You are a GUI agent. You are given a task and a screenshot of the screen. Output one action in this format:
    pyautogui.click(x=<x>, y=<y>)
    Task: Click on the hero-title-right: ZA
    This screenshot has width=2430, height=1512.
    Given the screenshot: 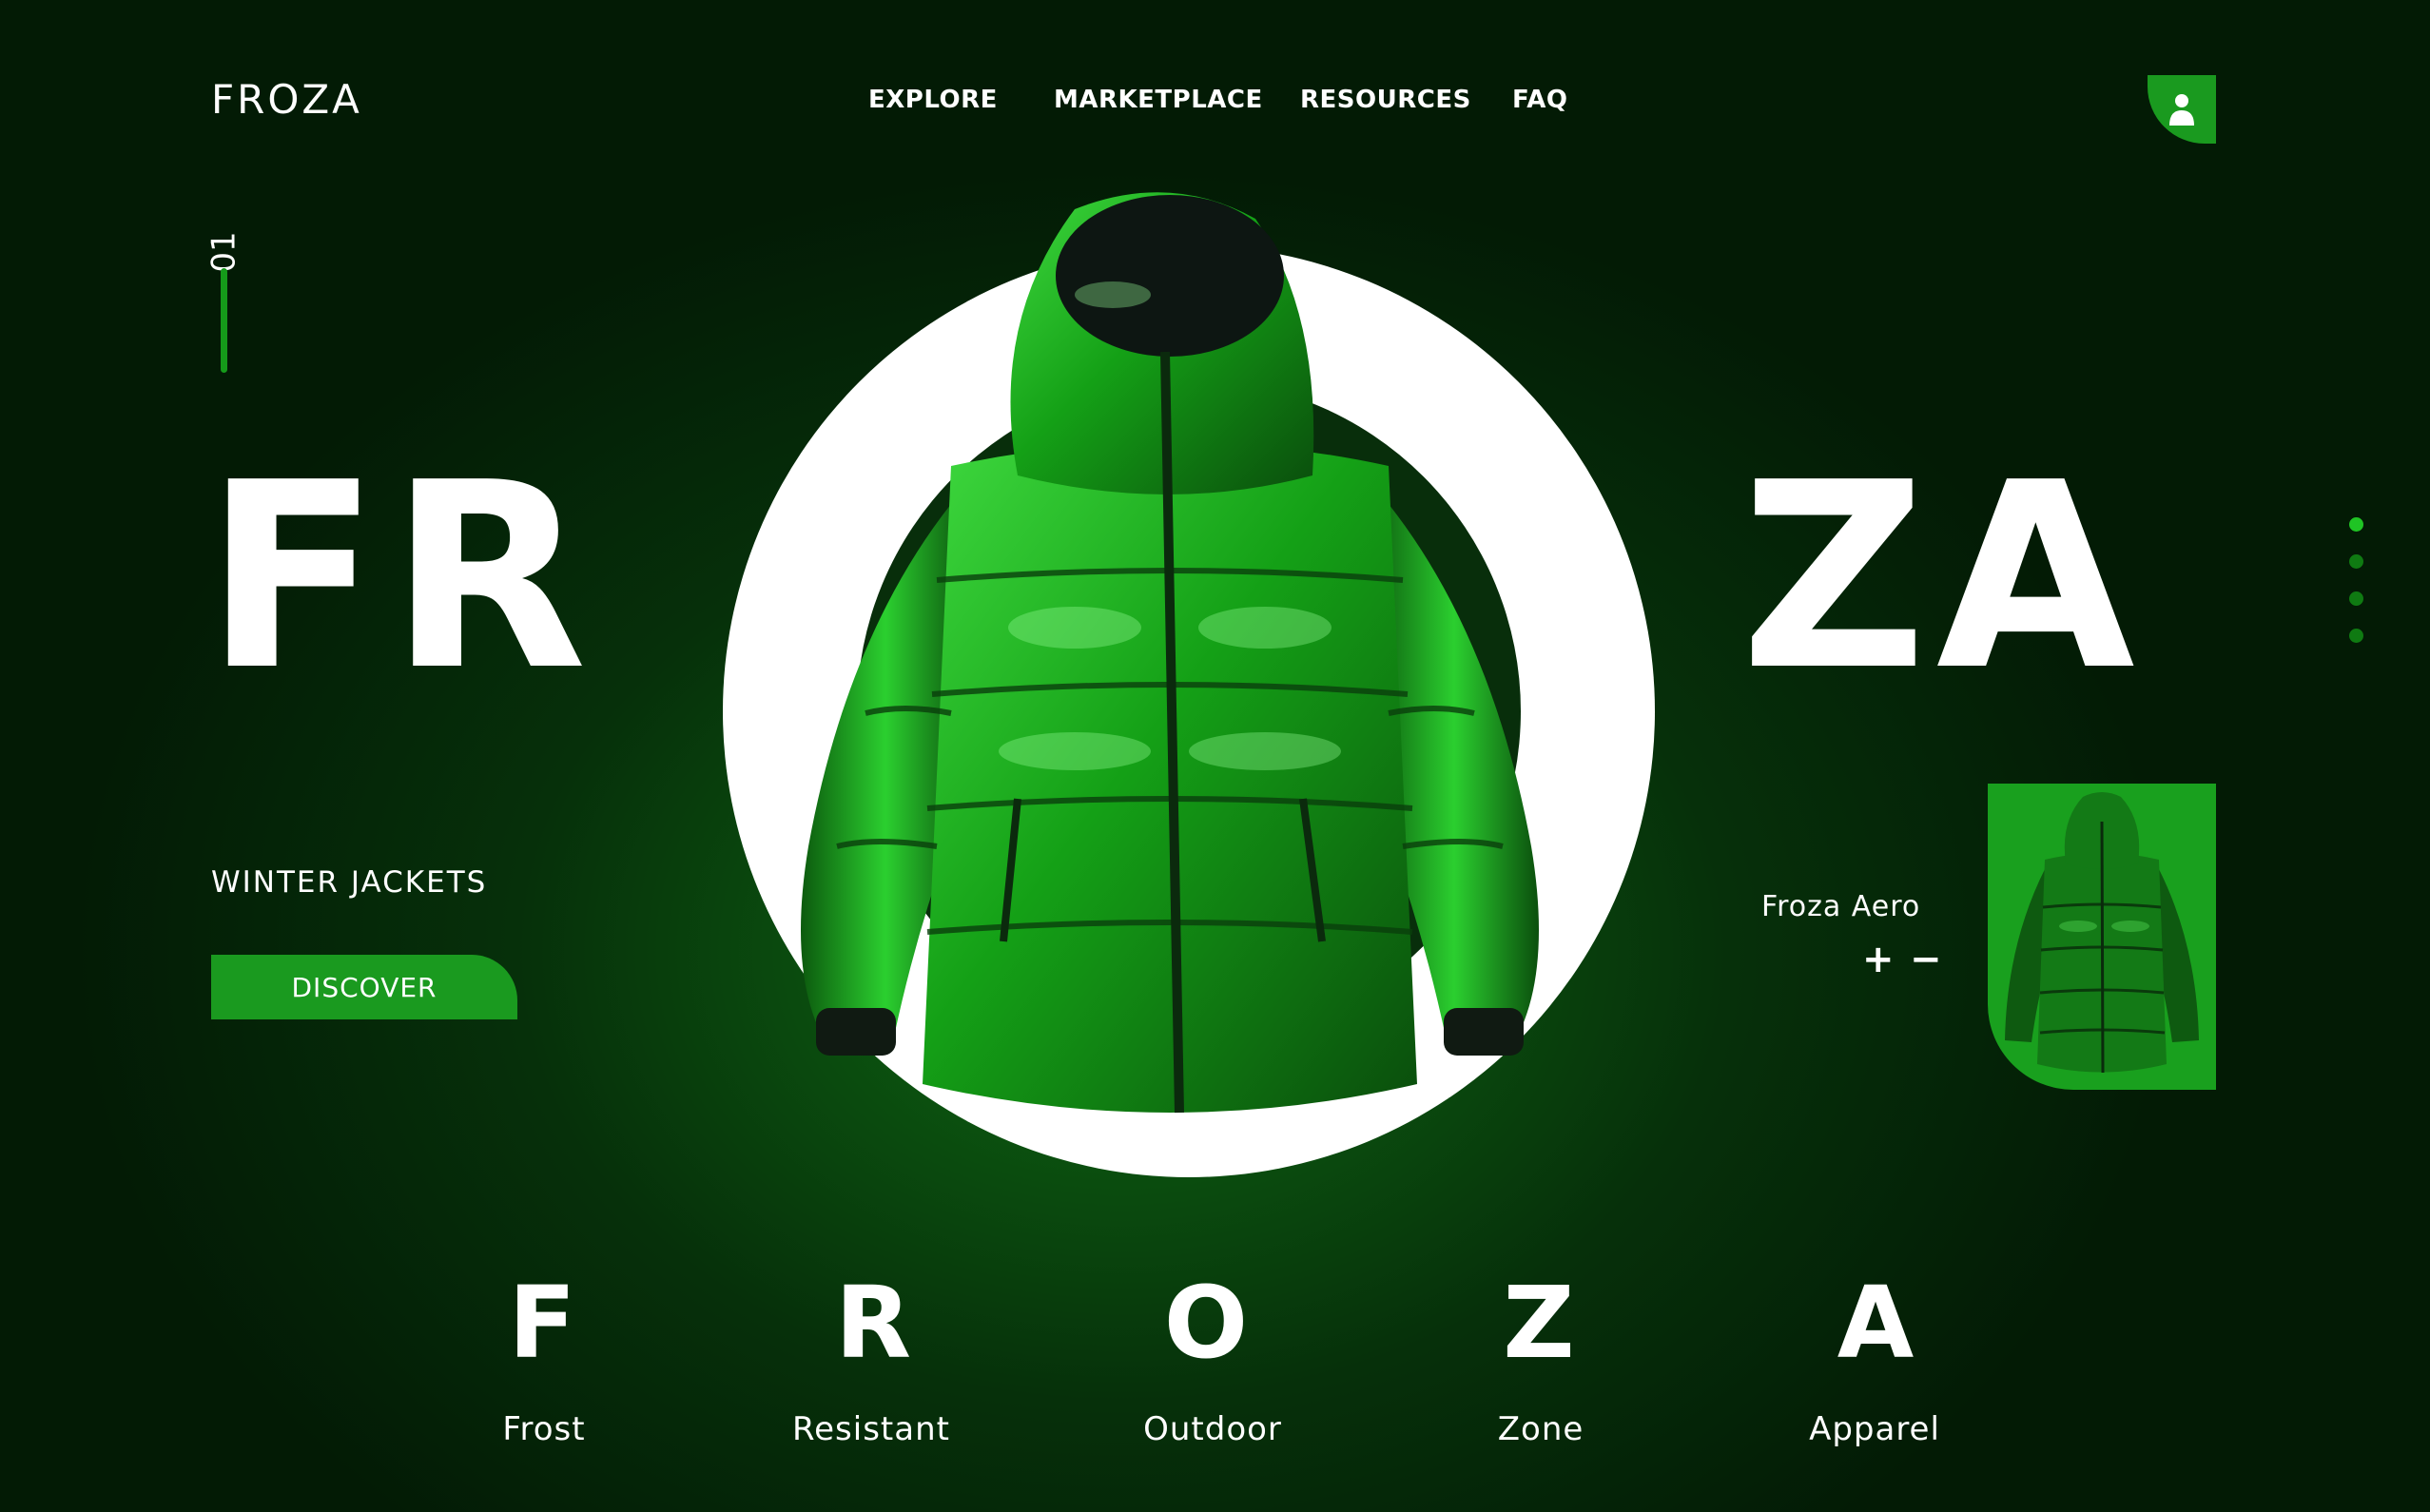 What is the action you would take?
    pyautogui.click(x=1942, y=577)
    